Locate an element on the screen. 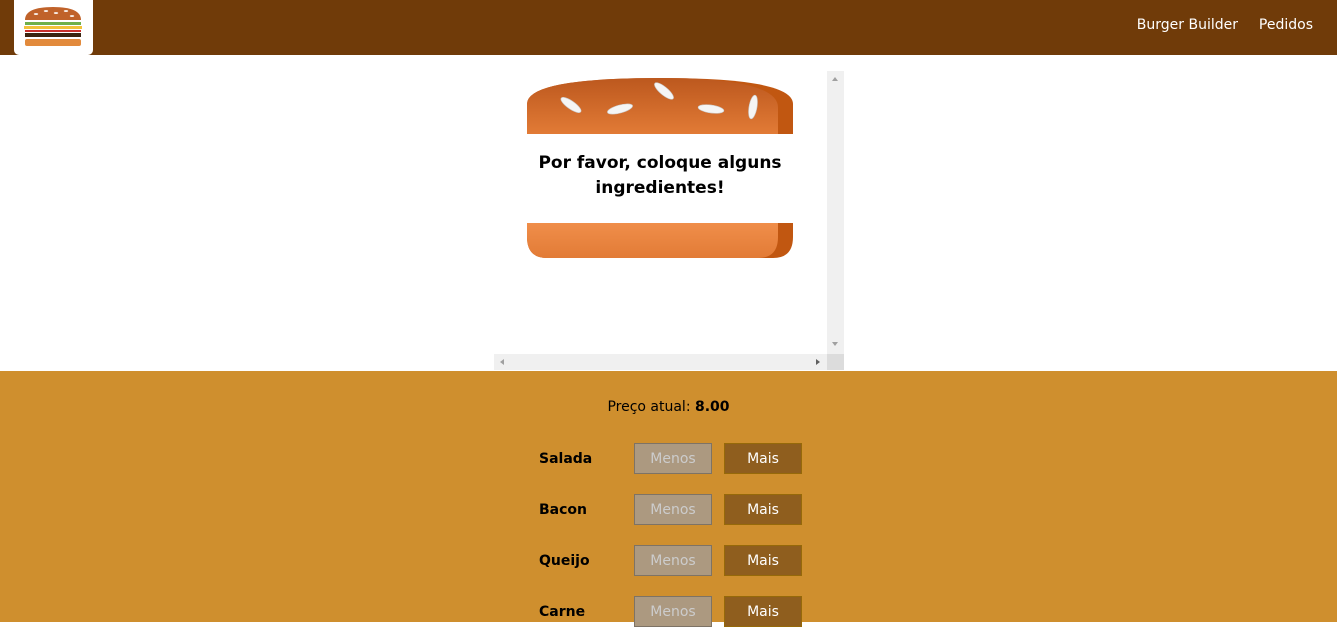 The image size is (1337, 629). ingredient-row-queijo: Queijo Menos Mais is located at coordinates (674, 561).